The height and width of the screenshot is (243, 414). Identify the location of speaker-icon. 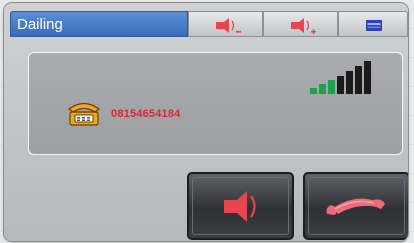
(240, 206).